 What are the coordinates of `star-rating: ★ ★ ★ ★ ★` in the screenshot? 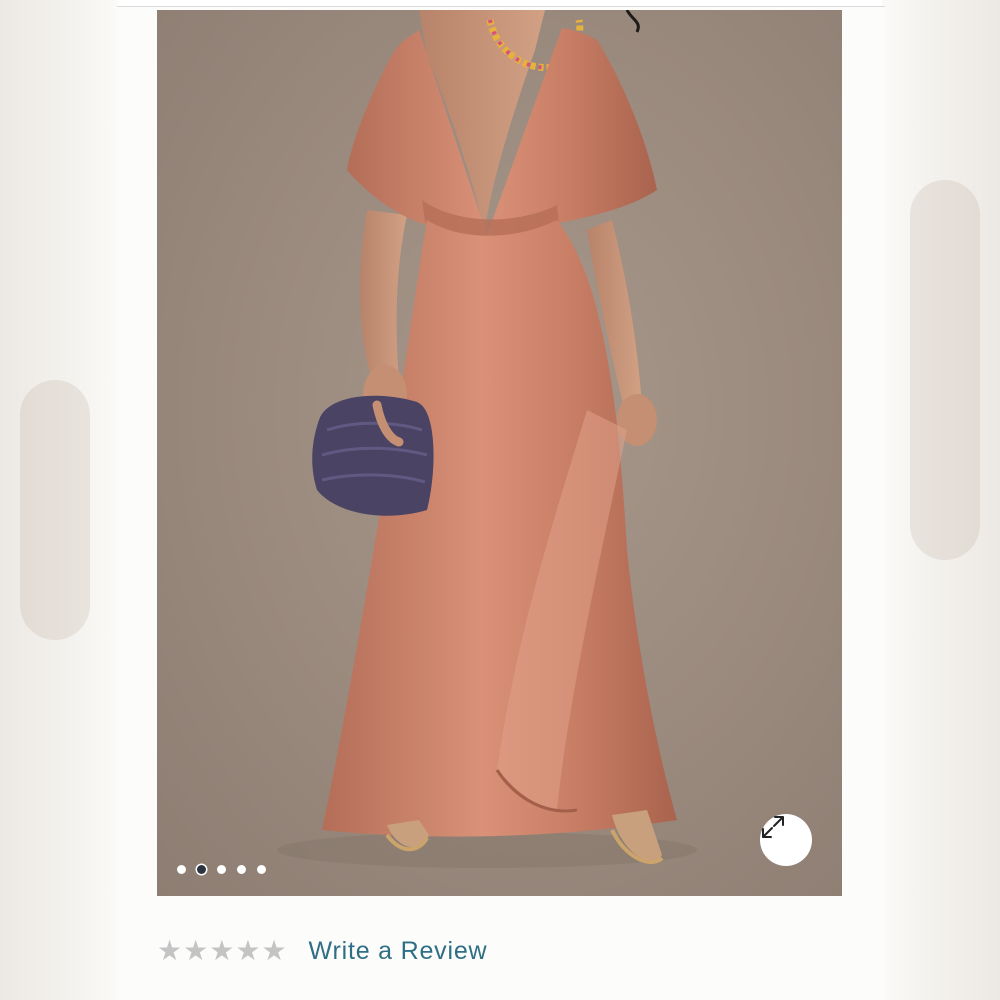 It's located at (222, 951).